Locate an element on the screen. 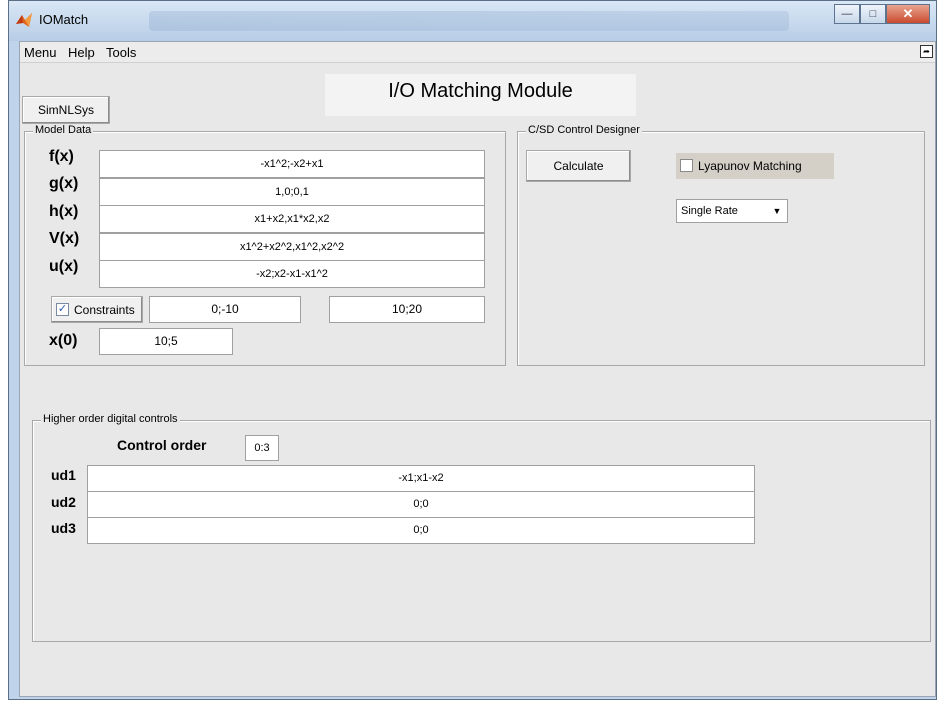  fx-label: f(x) is located at coordinates (61, 156).